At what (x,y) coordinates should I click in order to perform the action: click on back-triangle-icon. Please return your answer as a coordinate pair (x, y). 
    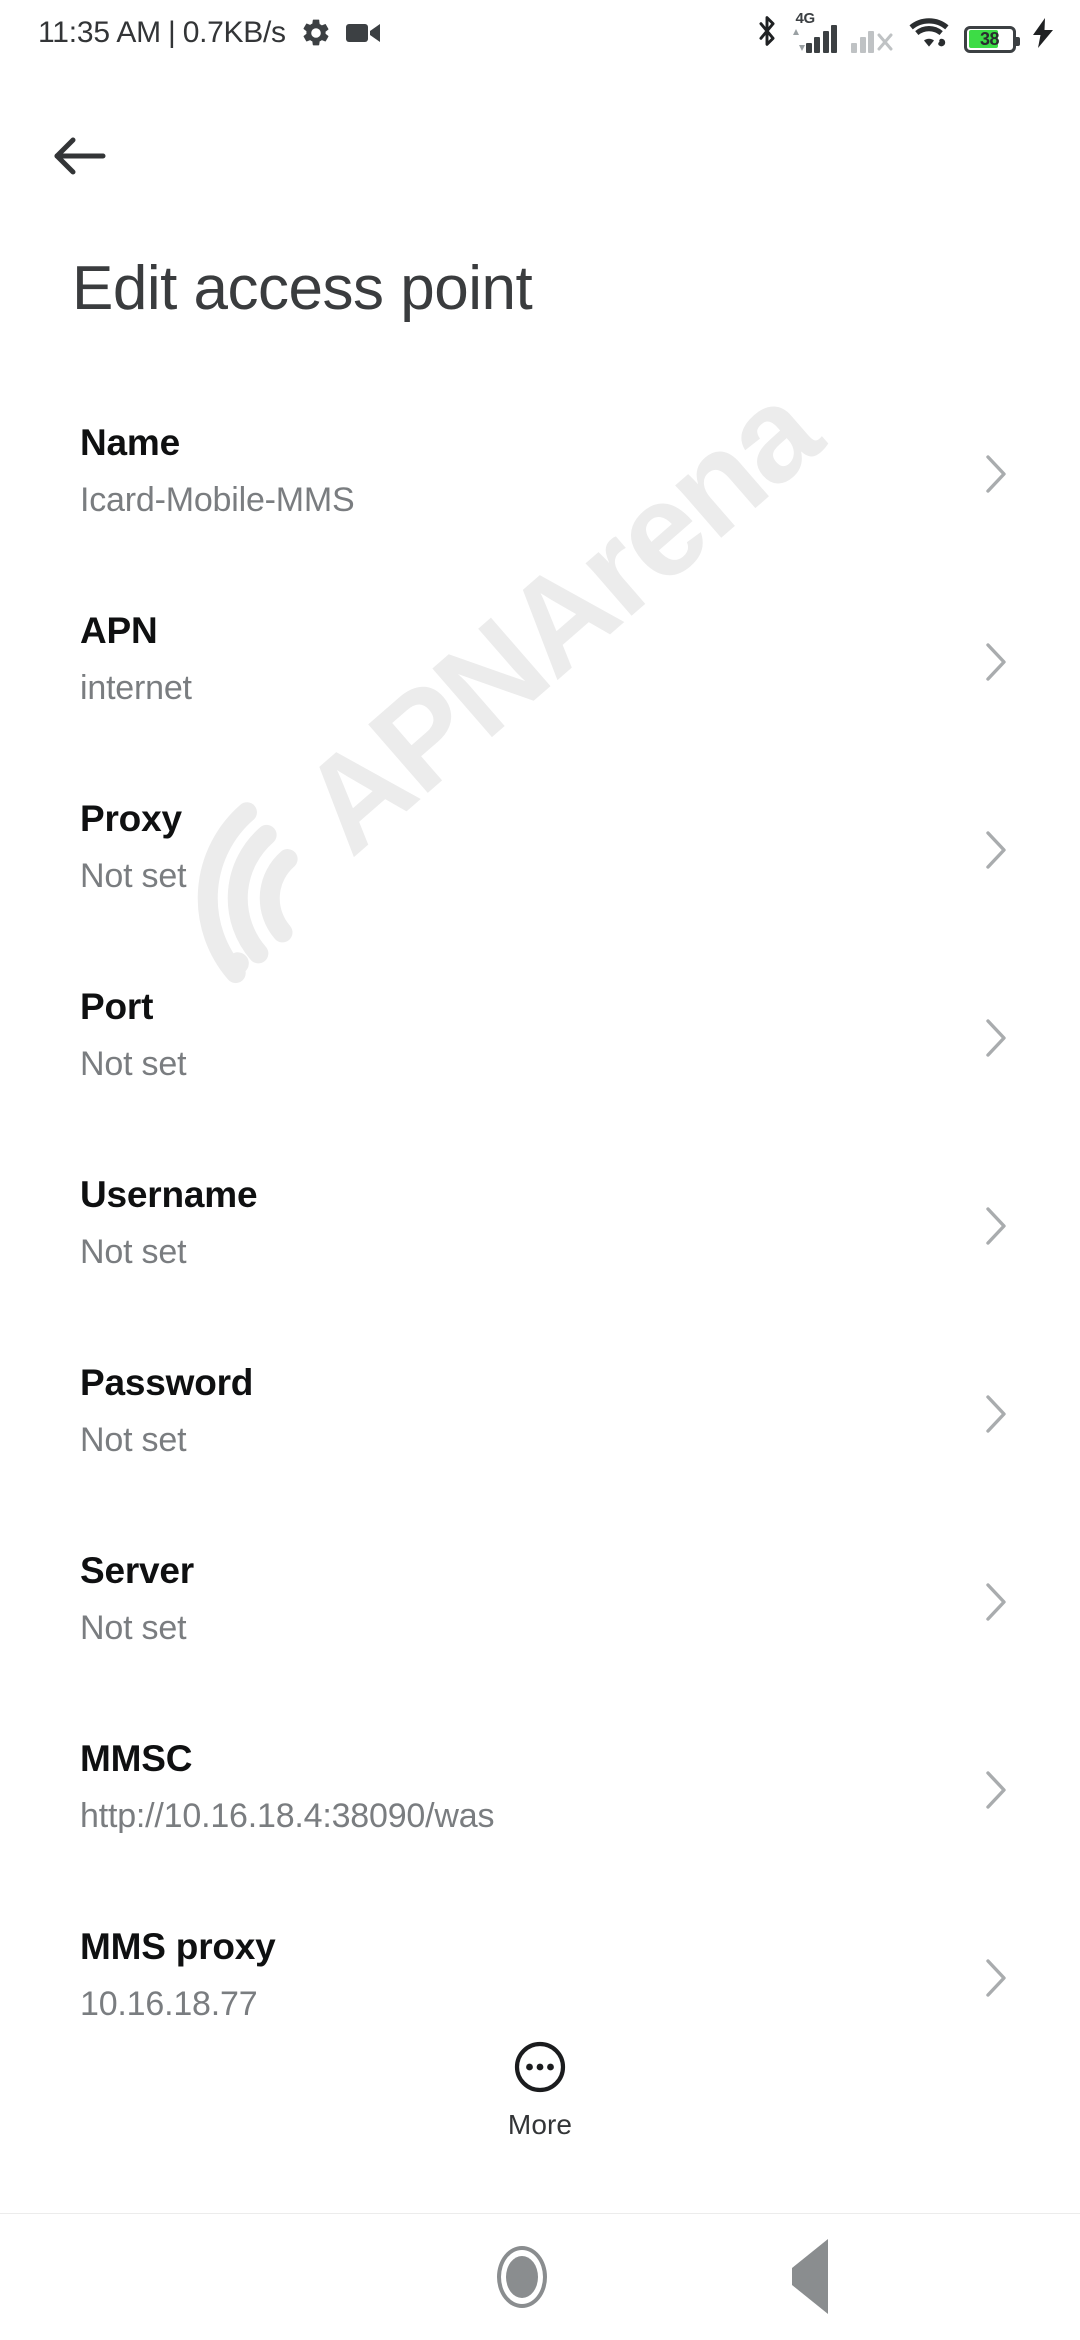
    Looking at the image, I should click on (809, 2276).